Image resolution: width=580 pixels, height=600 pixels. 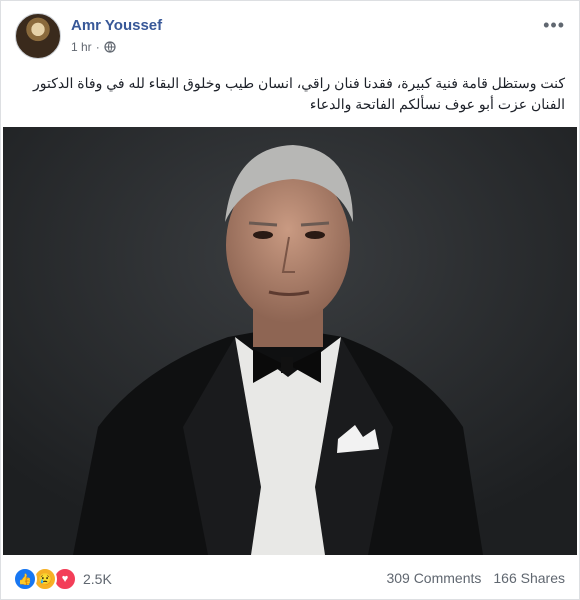 What do you see at coordinates (62, 579) in the screenshot?
I see `reactions-summary: 👍 😢 ♥ 2.5K` at bounding box center [62, 579].